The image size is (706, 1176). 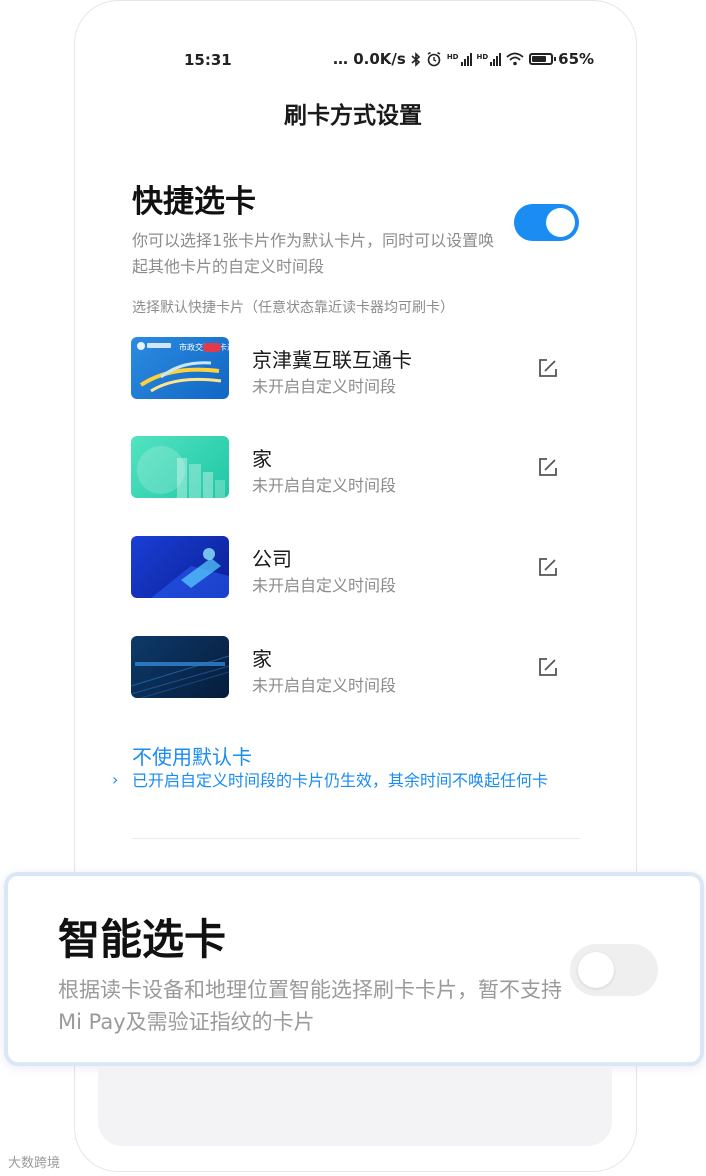 I want to click on wifi-icon, so click(x=515, y=59).